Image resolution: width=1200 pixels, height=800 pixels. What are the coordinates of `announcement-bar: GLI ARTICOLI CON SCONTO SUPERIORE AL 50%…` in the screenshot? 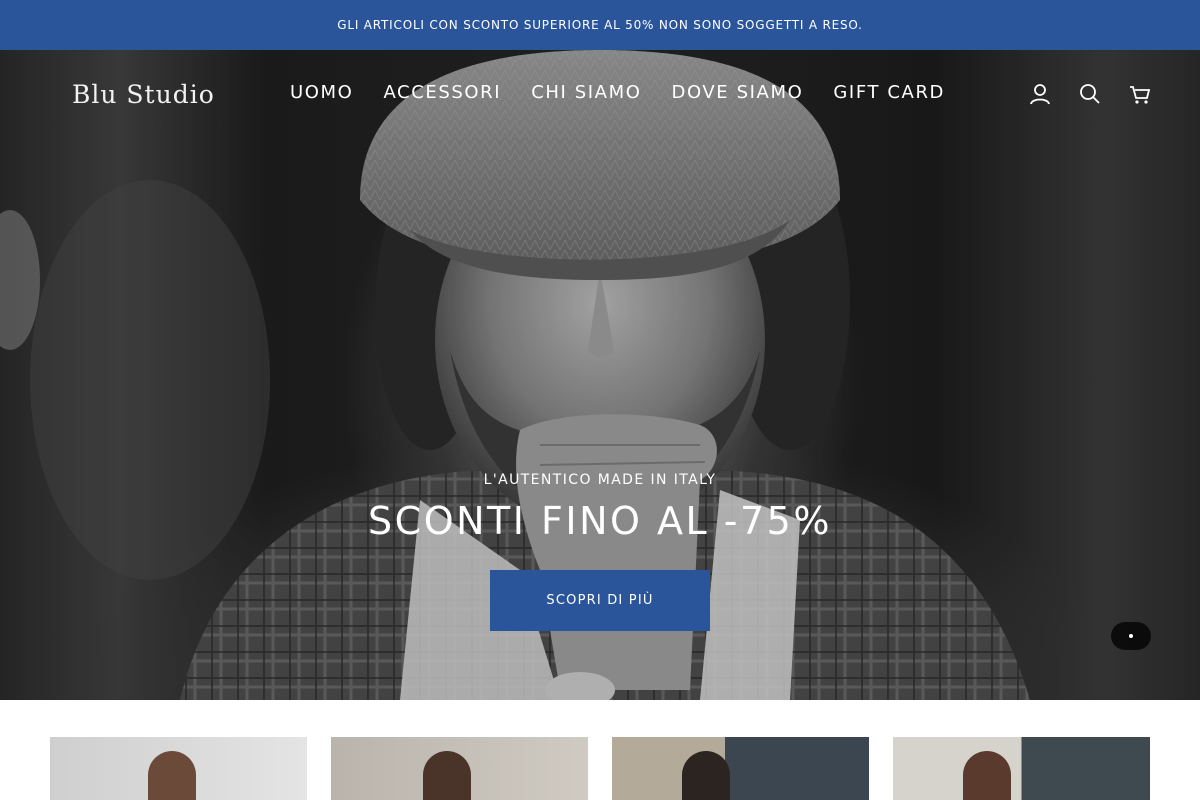 It's located at (600, 25).